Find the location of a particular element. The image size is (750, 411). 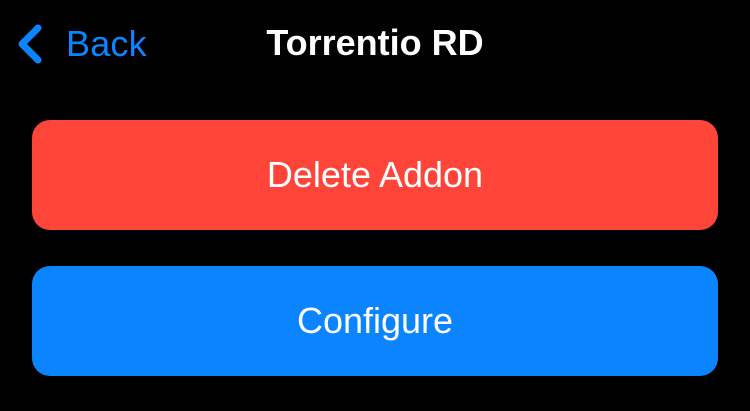

back-label: Back is located at coordinates (106, 43).